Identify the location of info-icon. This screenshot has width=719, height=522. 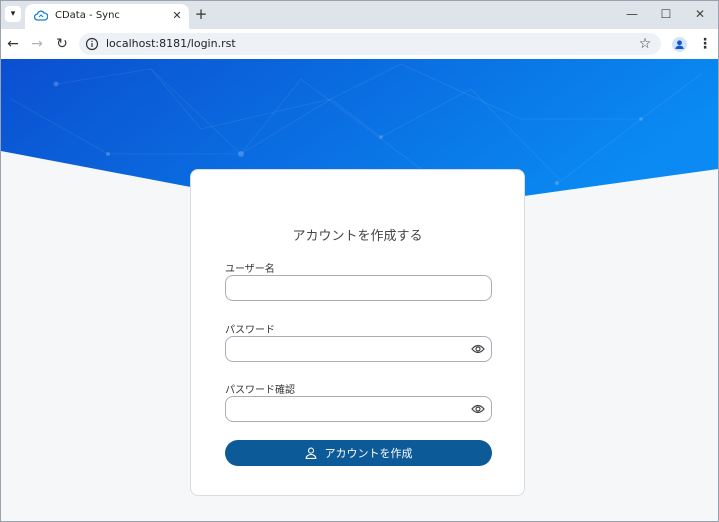
(92, 44).